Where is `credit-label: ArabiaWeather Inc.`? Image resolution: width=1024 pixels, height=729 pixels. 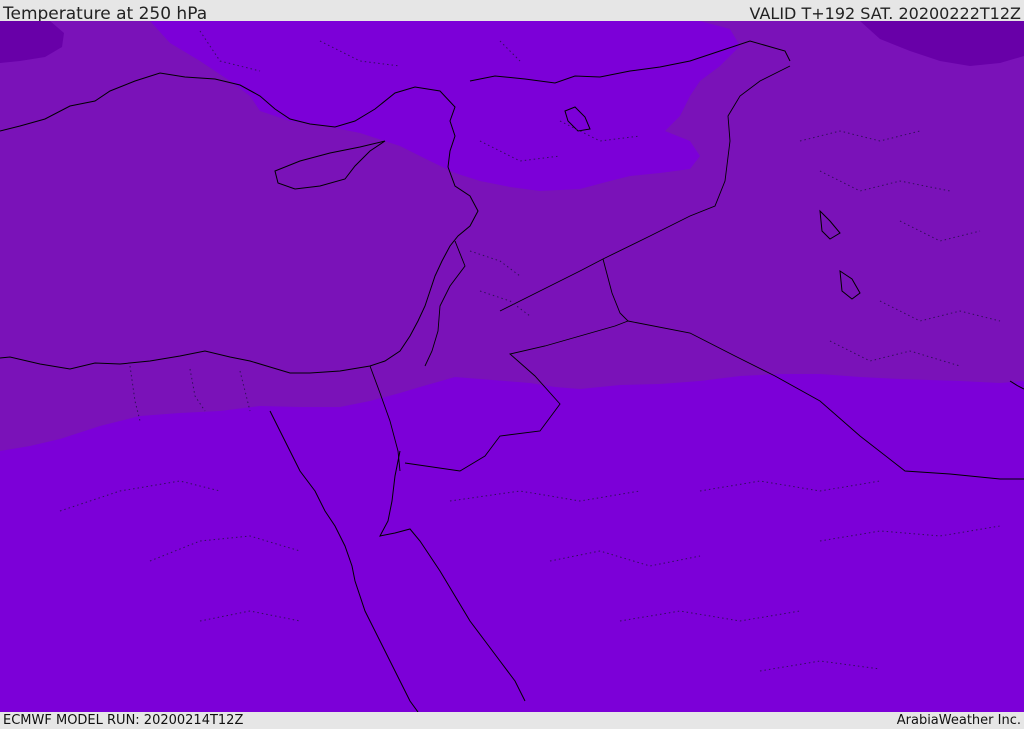
credit-label: ArabiaWeather Inc. is located at coordinates (958, 720).